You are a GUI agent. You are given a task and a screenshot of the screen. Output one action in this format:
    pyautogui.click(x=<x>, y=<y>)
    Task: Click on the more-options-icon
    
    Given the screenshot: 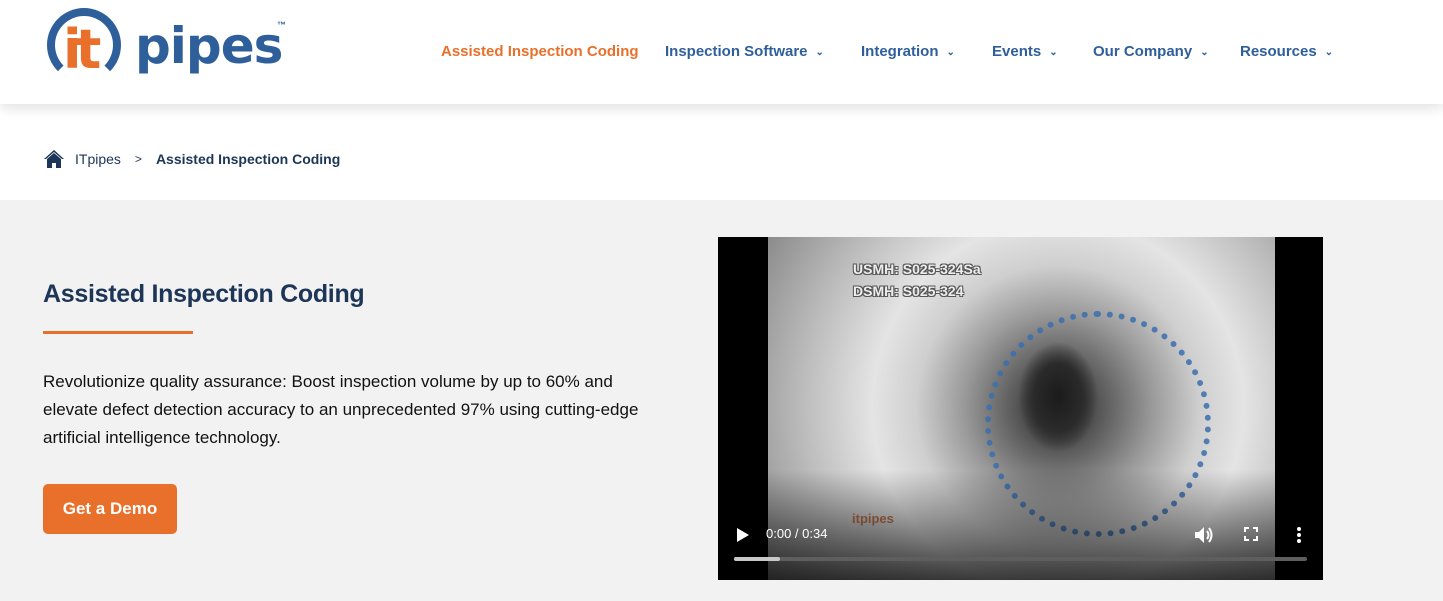 What is the action you would take?
    pyautogui.click(x=1299, y=535)
    